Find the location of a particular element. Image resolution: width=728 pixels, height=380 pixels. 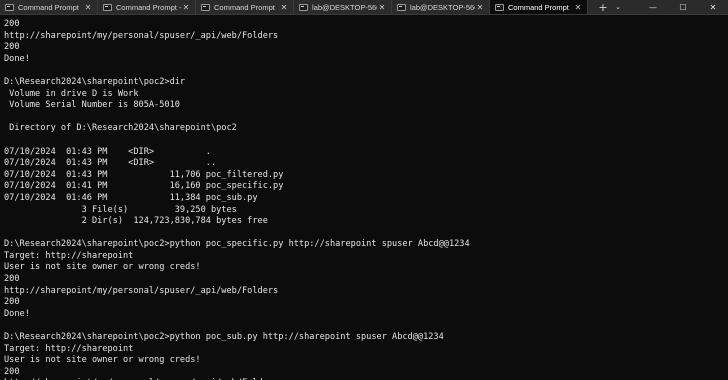

tab-1: Command Prompt ✕ is located at coordinates (49, 7).